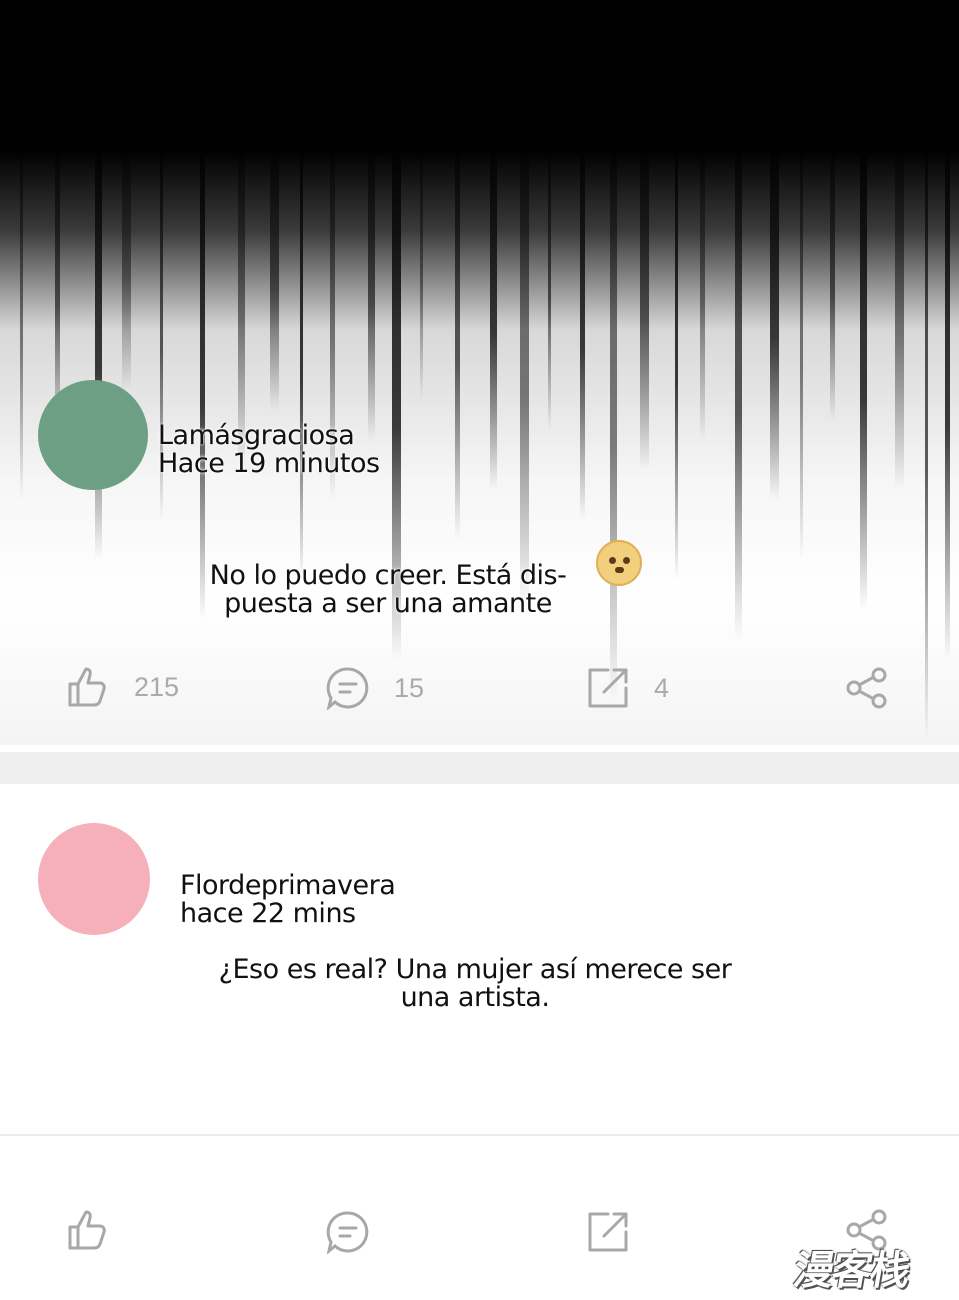 The height and width of the screenshot is (1300, 959). What do you see at coordinates (662, 687) in the screenshot?
I see `share-count: 4` at bounding box center [662, 687].